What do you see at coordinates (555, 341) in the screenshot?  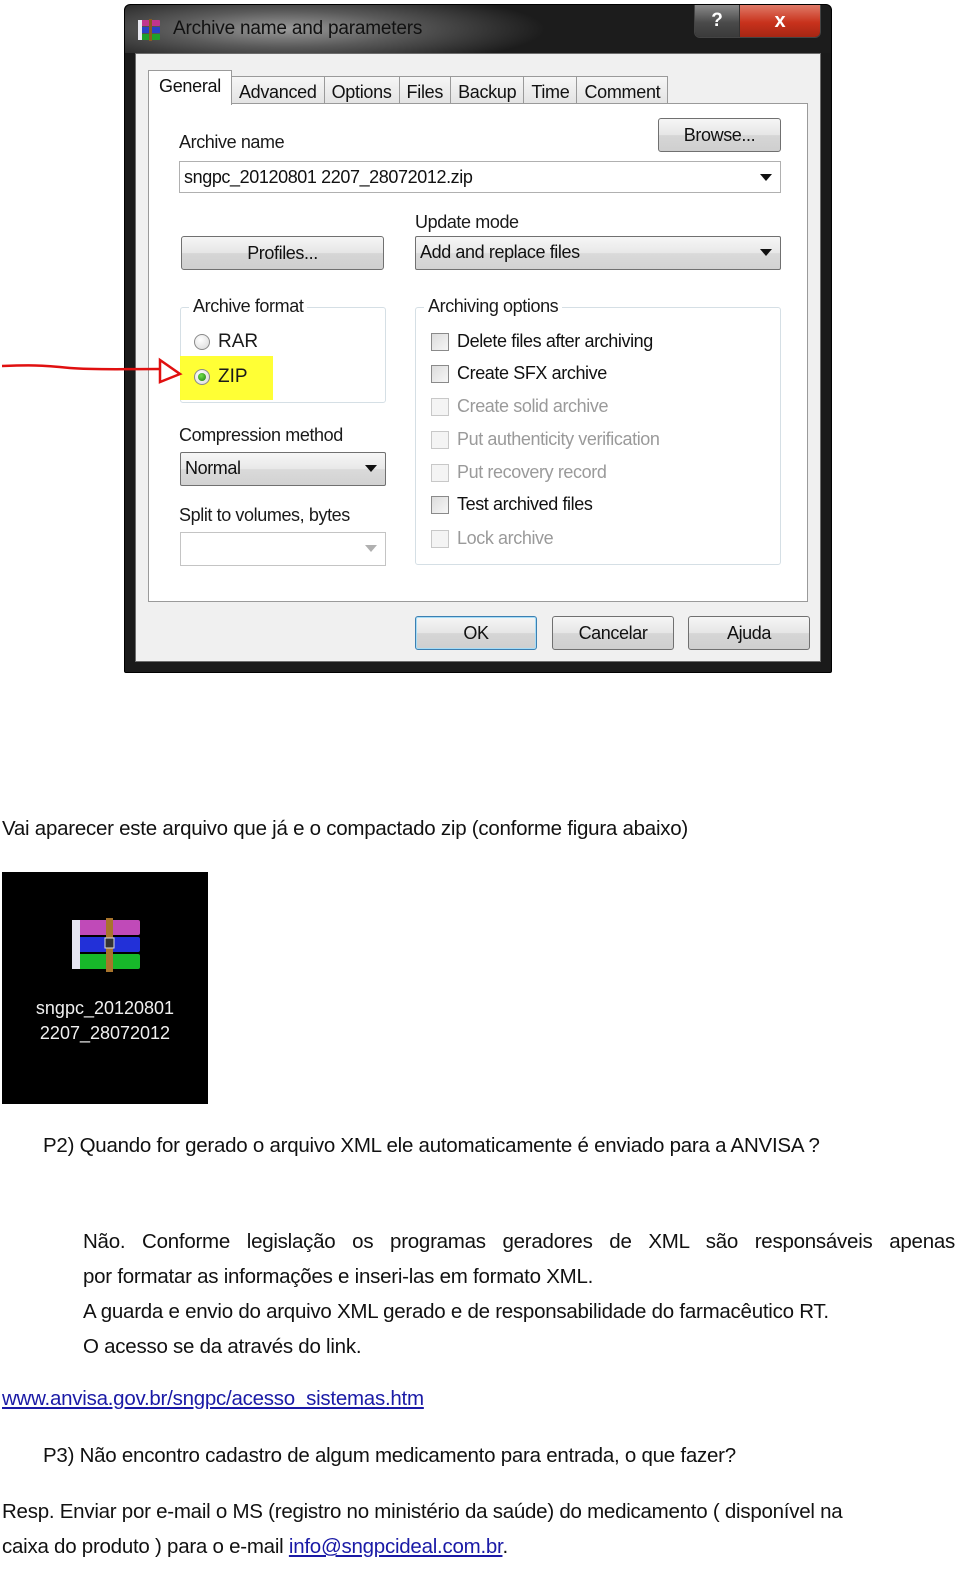 I see `option-label: Delete files after archiving` at bounding box center [555, 341].